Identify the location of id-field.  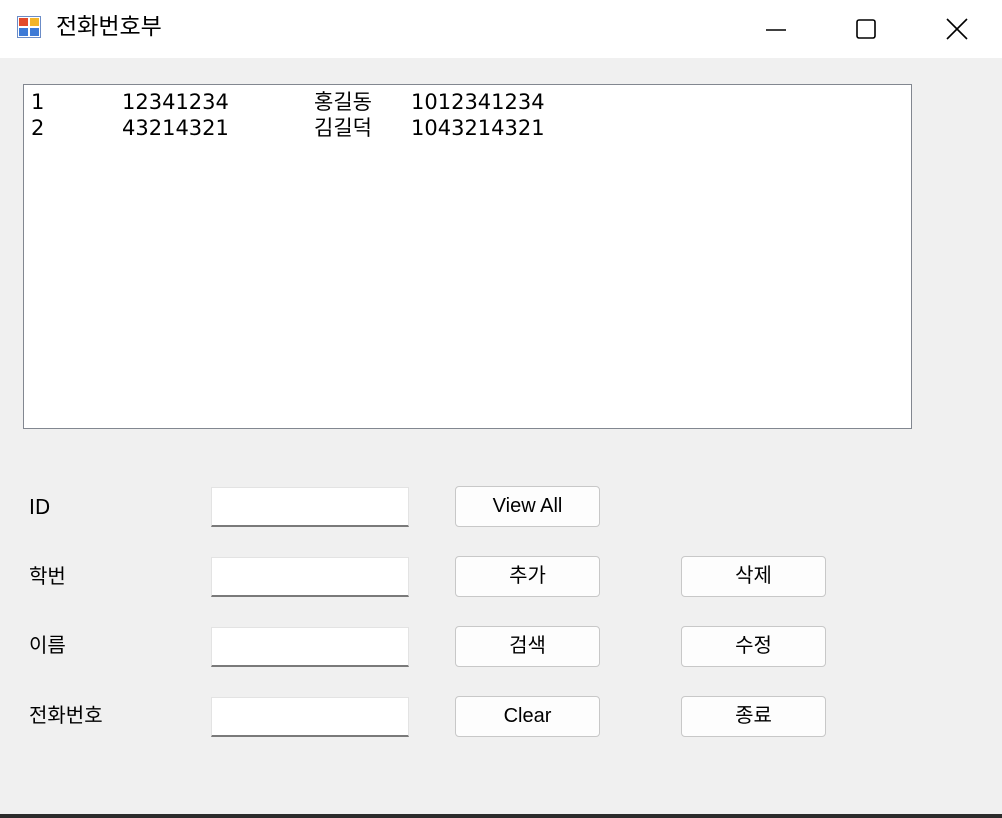
(310, 506).